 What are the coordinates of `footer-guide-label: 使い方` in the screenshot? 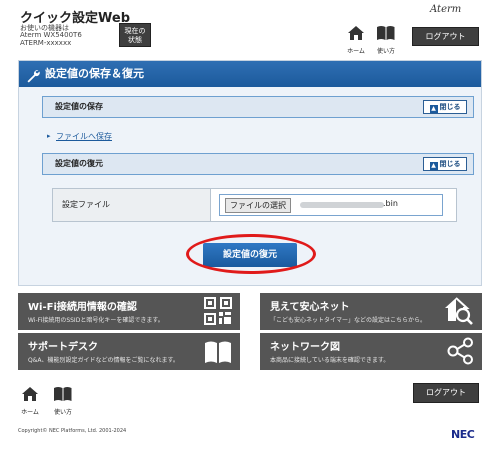 It's located at (62, 412).